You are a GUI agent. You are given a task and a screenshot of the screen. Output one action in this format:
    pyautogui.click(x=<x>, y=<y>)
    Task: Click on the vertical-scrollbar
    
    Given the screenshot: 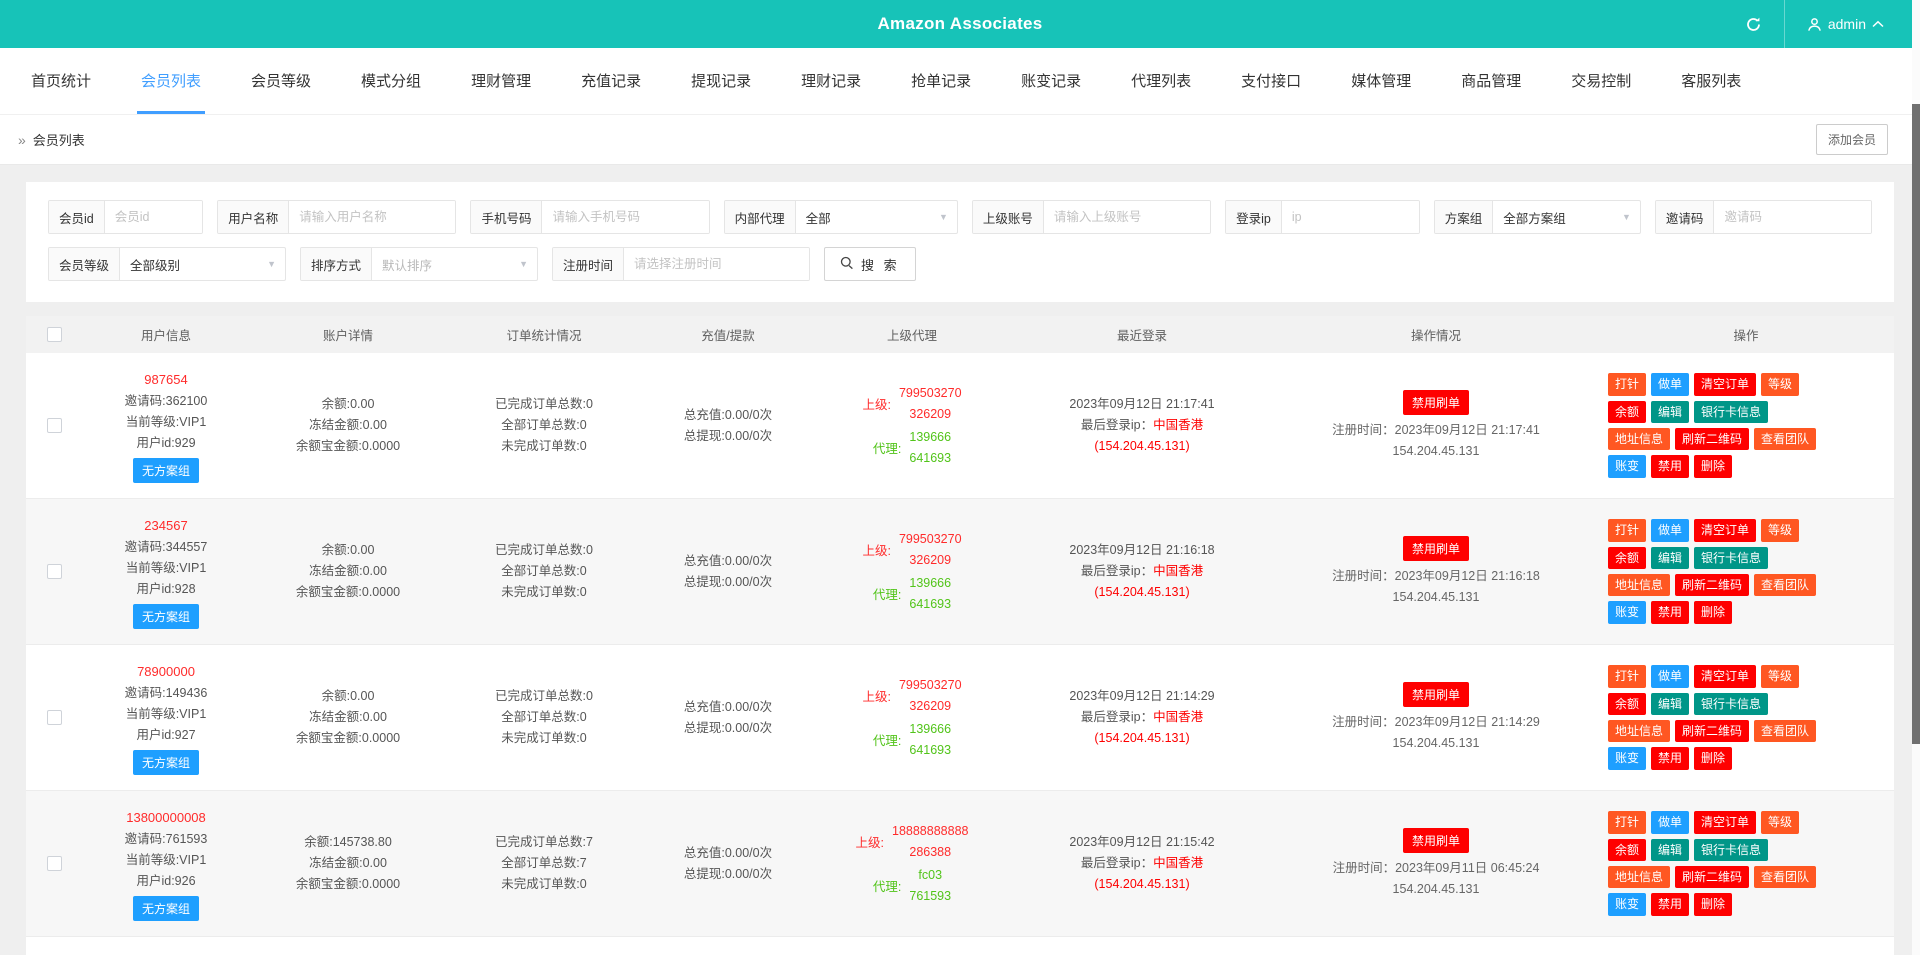 What is the action you would take?
    pyautogui.click(x=1916, y=477)
    